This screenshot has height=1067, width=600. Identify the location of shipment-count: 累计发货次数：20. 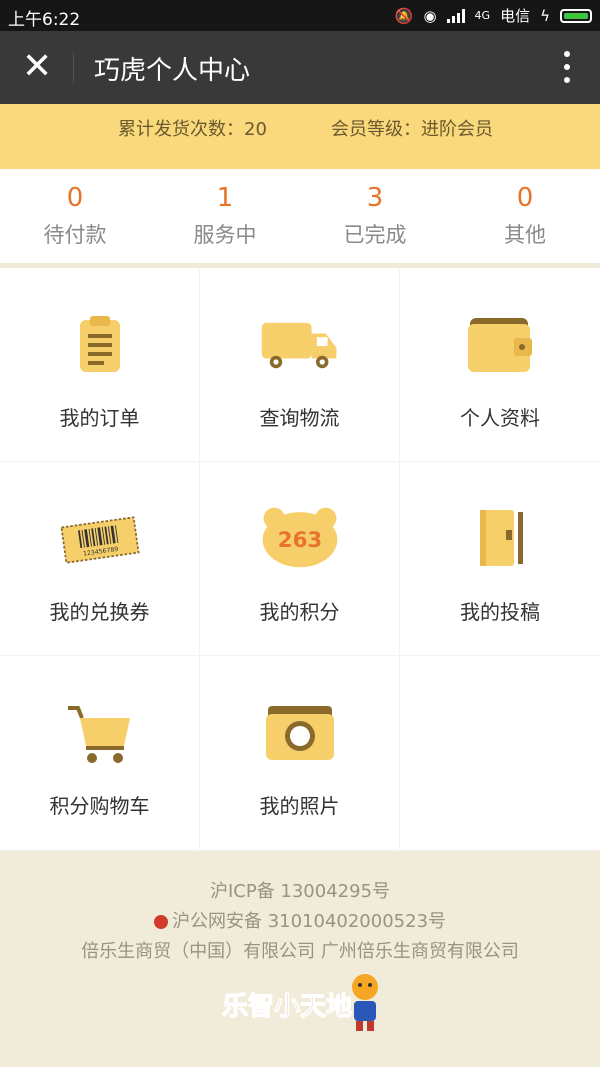
(192, 129).